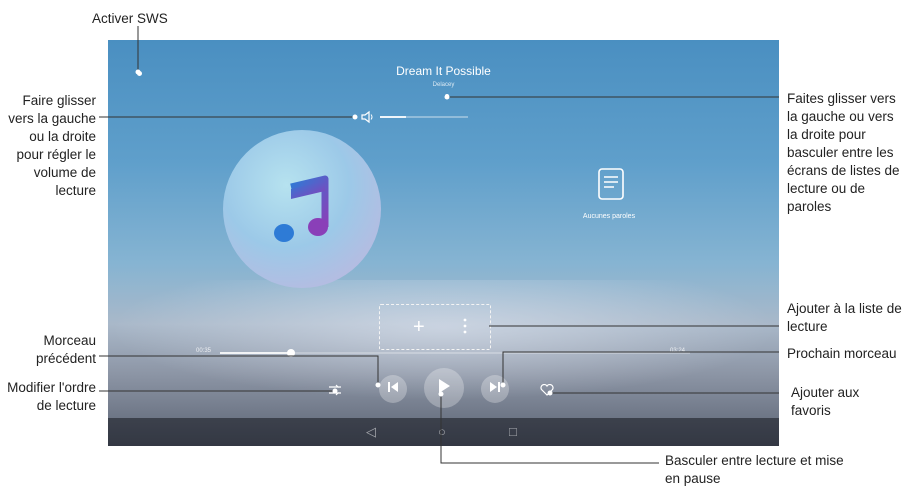  What do you see at coordinates (443, 85) in the screenshot?
I see `artist-name: Delacey` at bounding box center [443, 85].